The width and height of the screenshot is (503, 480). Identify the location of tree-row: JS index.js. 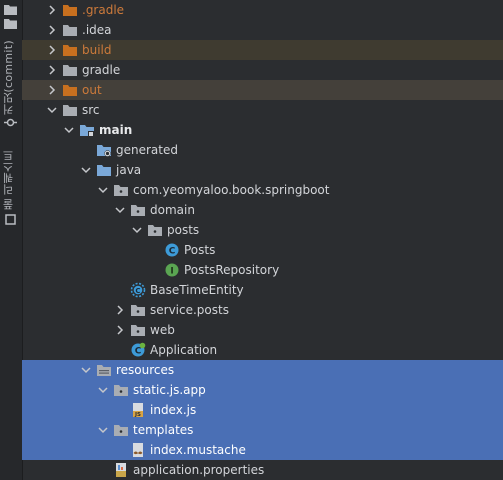
(262, 410).